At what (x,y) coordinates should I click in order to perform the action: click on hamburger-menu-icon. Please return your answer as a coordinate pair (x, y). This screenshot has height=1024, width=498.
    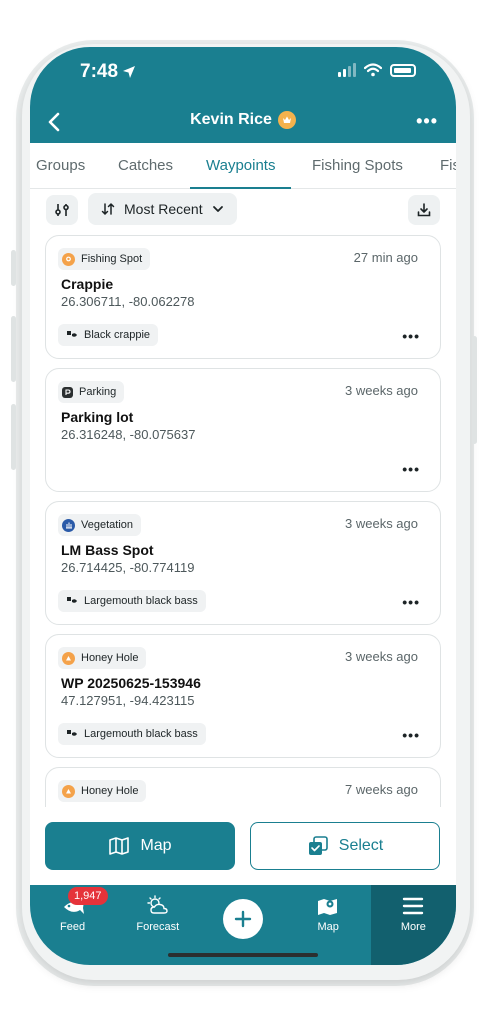
    Looking at the image, I should click on (413, 906).